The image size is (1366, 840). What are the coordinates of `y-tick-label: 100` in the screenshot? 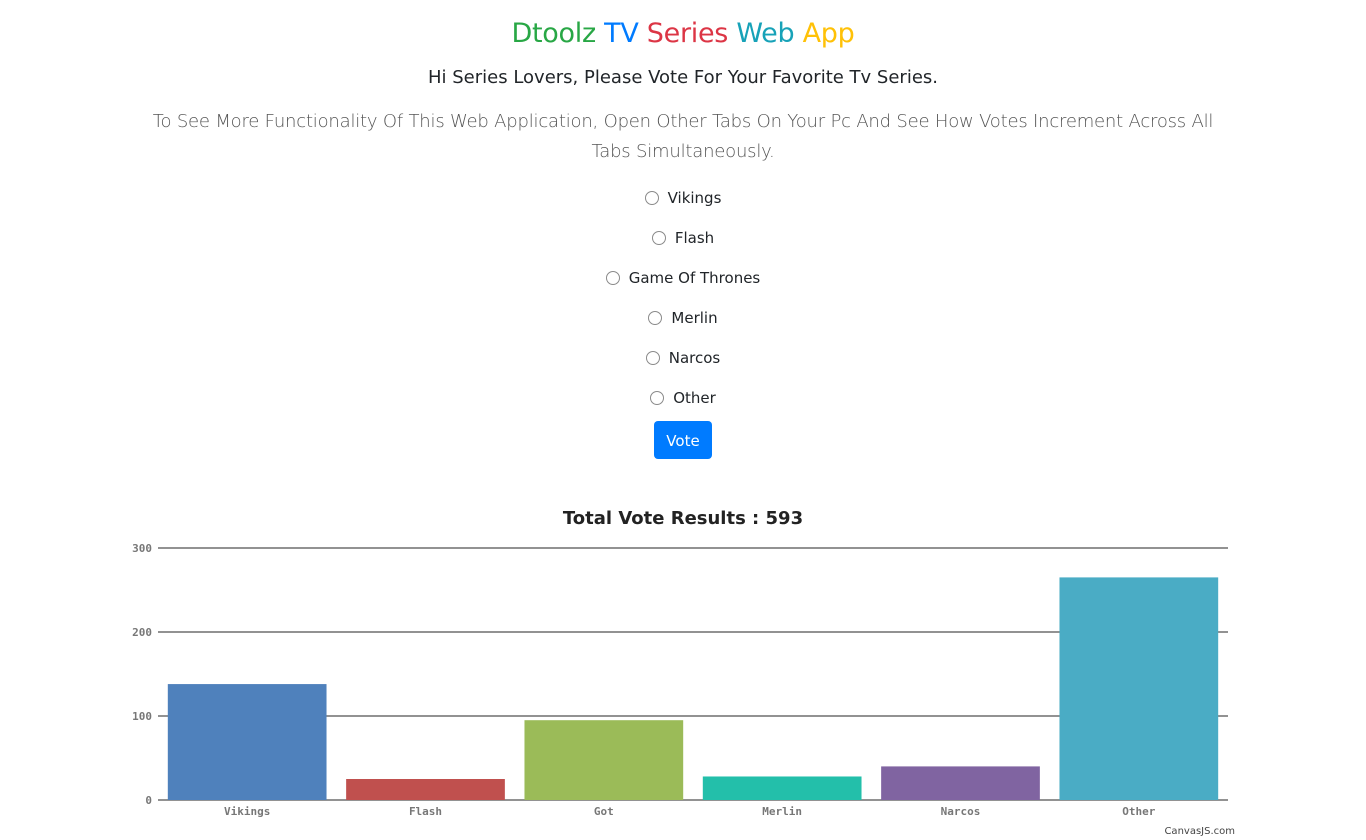 It's located at (142, 716).